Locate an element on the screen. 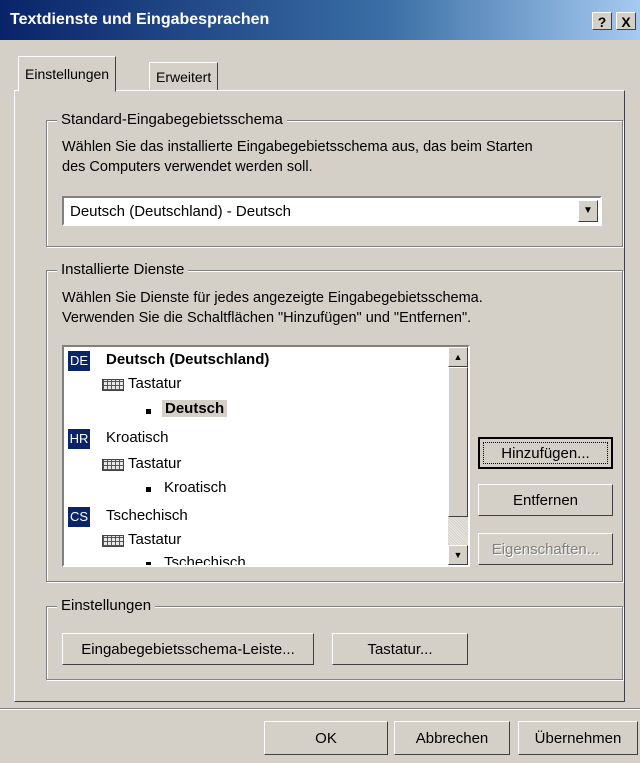 The width and height of the screenshot is (640, 763). remove-button: Entfernen is located at coordinates (545, 500).